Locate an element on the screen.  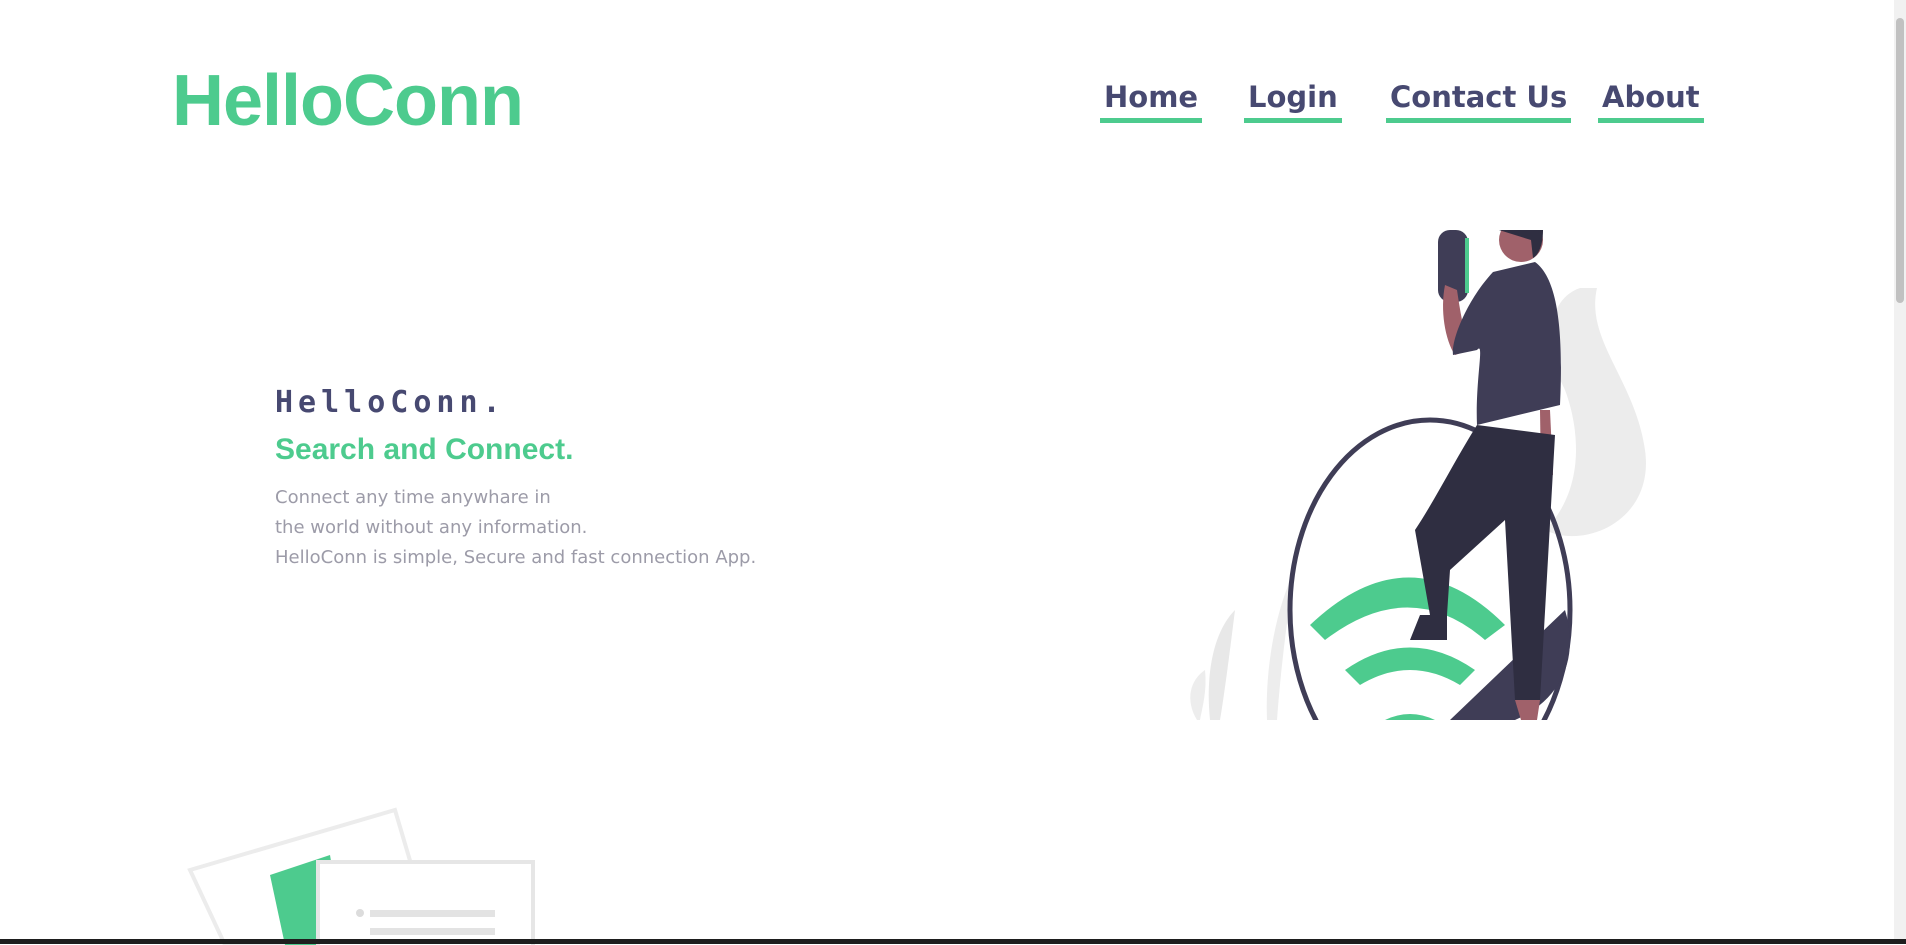
hero-description-line: Connect any time anywhare in is located at coordinates (413, 497).